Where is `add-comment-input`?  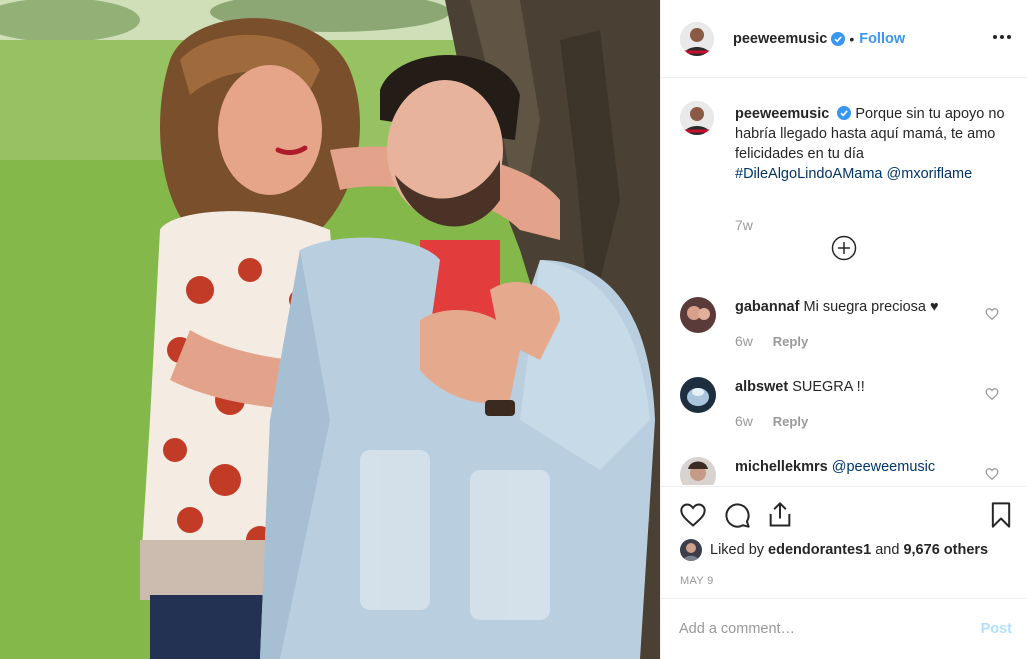 add-comment-input is located at coordinates (824, 629).